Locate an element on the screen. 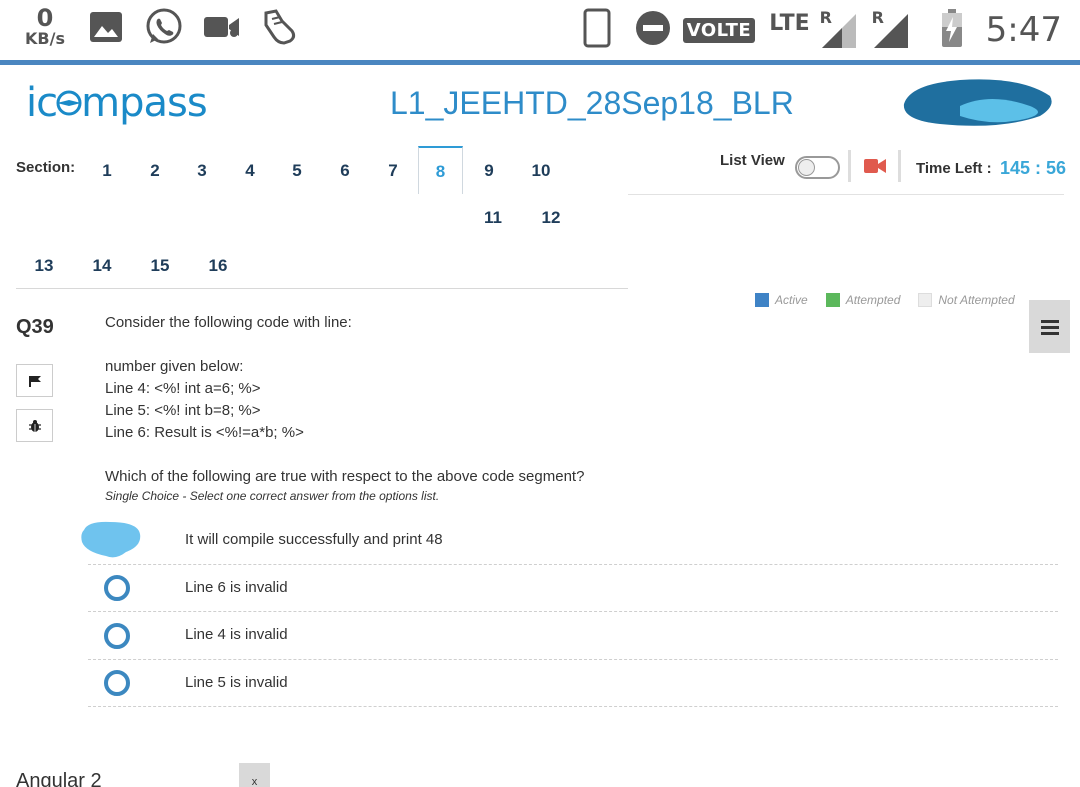 The height and width of the screenshot is (787, 1080). option-3-radio is located at coordinates (117, 636).